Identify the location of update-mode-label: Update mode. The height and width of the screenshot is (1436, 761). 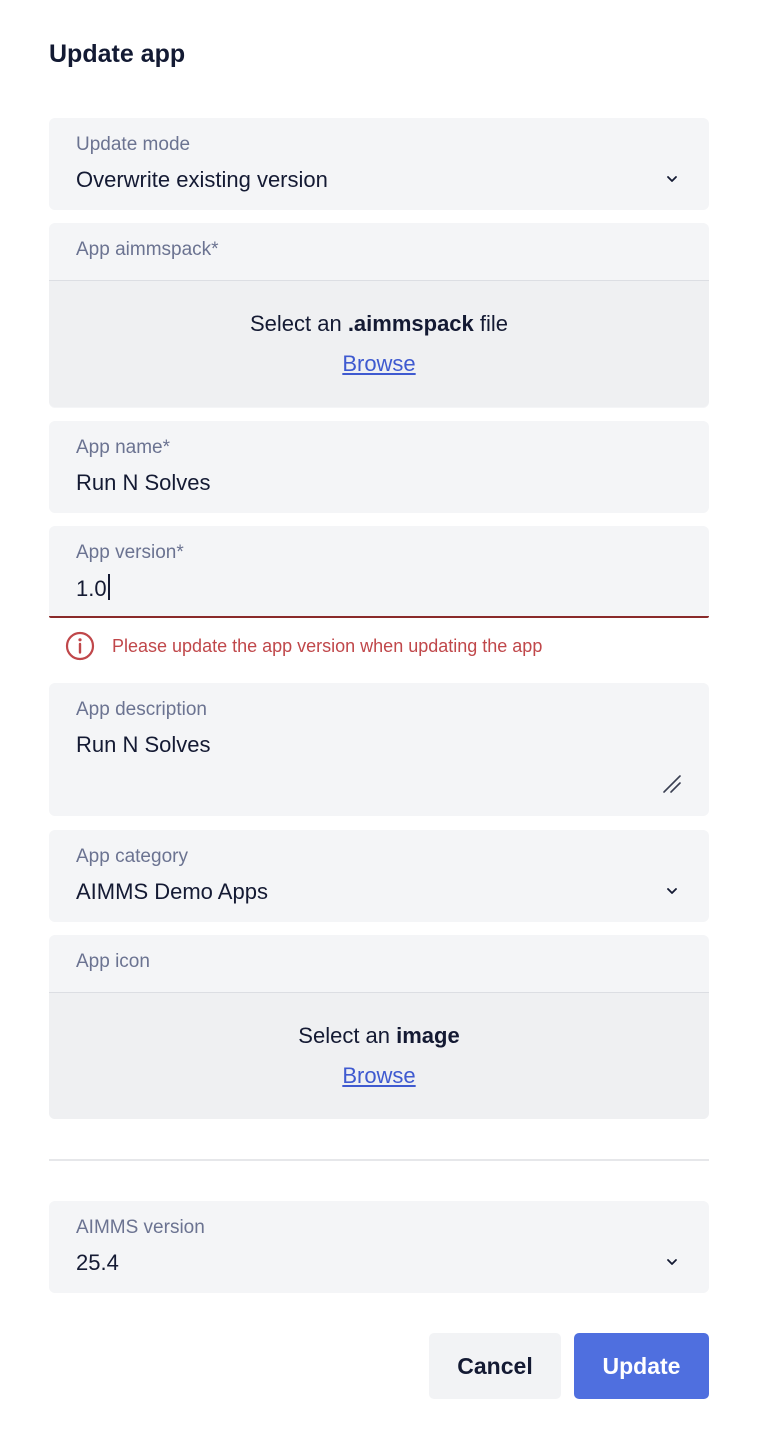
(133, 144).